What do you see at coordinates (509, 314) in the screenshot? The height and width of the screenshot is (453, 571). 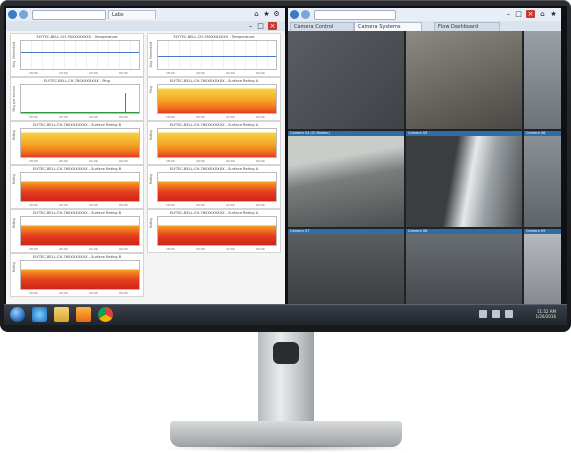 I see `volume-icon` at bounding box center [509, 314].